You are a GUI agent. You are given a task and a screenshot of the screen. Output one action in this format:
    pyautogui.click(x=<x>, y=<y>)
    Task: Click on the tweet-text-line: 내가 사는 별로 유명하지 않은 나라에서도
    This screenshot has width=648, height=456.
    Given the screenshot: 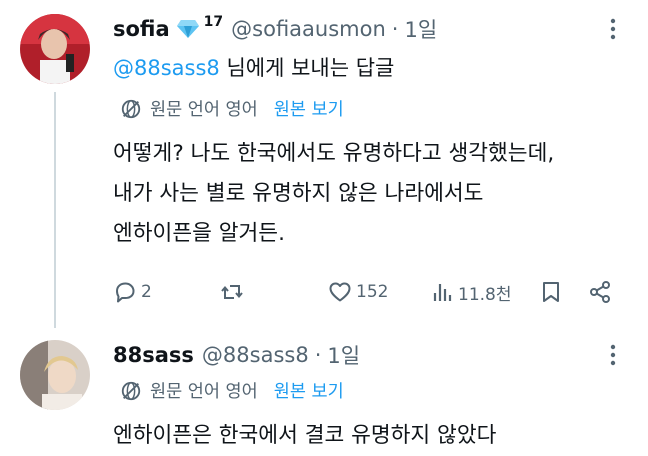 What is the action you would take?
    pyautogui.click(x=298, y=193)
    